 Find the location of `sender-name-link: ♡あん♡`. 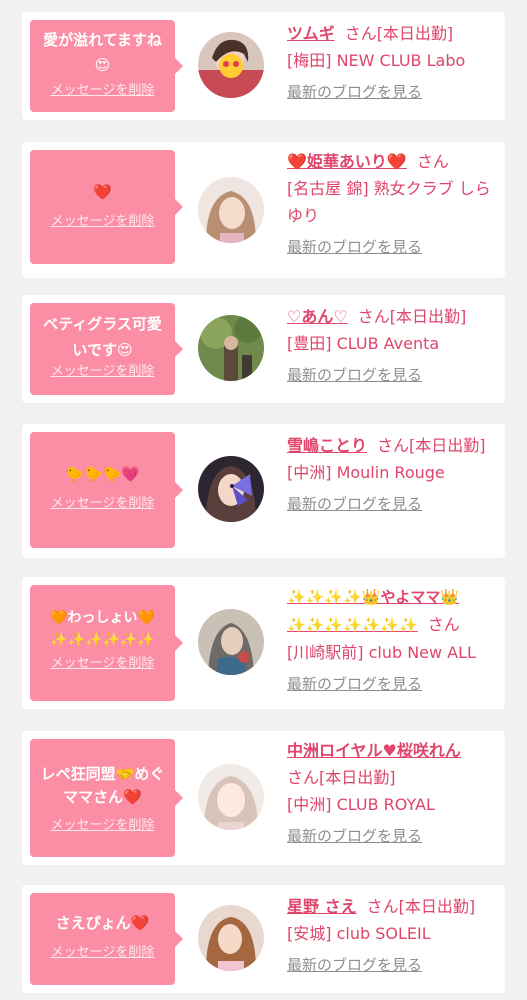

sender-name-link: ♡あん♡ is located at coordinates (317, 316).